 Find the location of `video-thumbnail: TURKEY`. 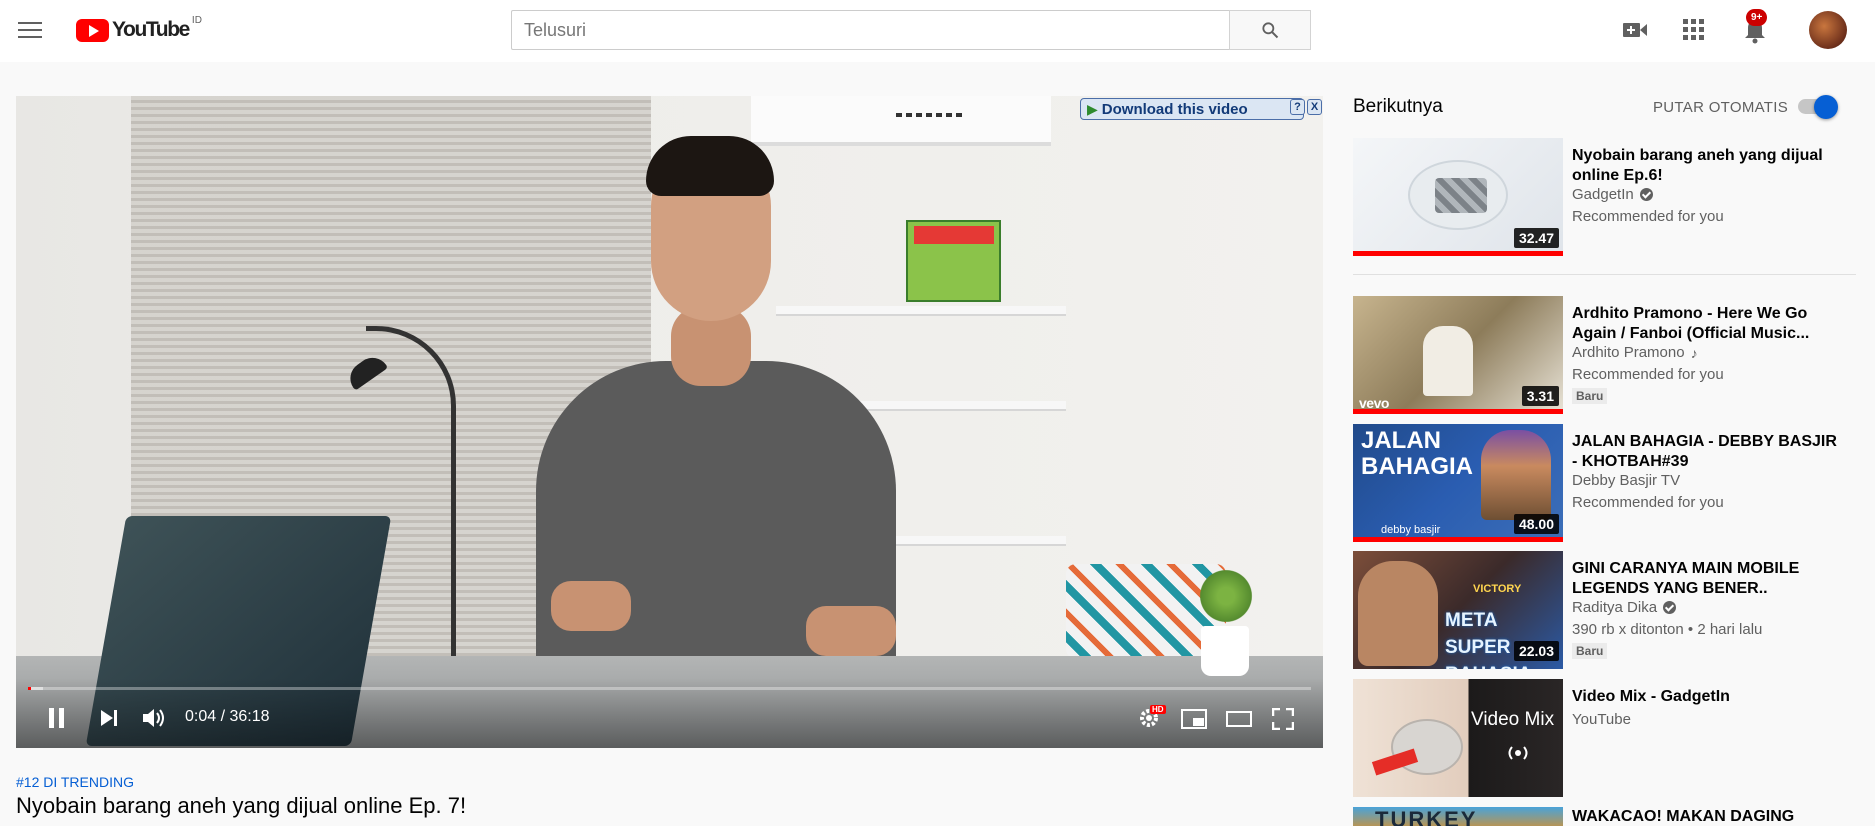

video-thumbnail: TURKEY is located at coordinates (1458, 816).